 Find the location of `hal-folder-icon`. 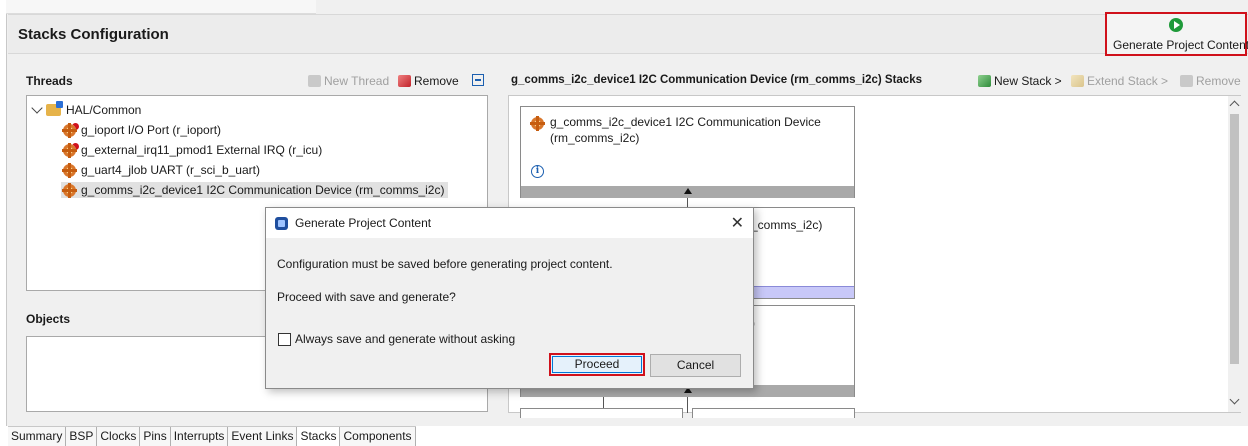

hal-folder-icon is located at coordinates (54, 108).